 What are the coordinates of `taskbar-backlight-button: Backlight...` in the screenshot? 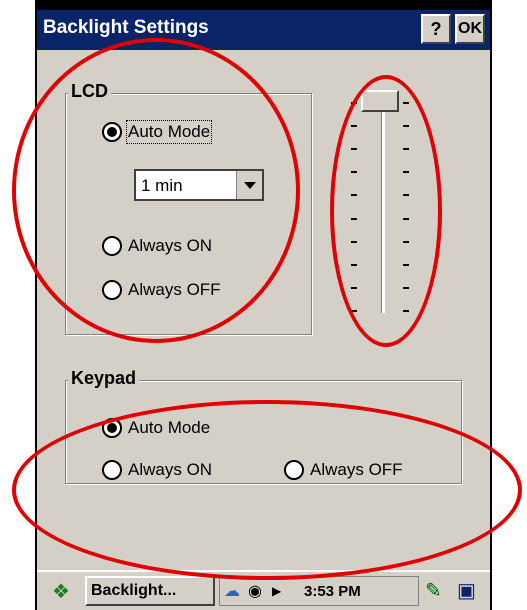 It's located at (150, 591).